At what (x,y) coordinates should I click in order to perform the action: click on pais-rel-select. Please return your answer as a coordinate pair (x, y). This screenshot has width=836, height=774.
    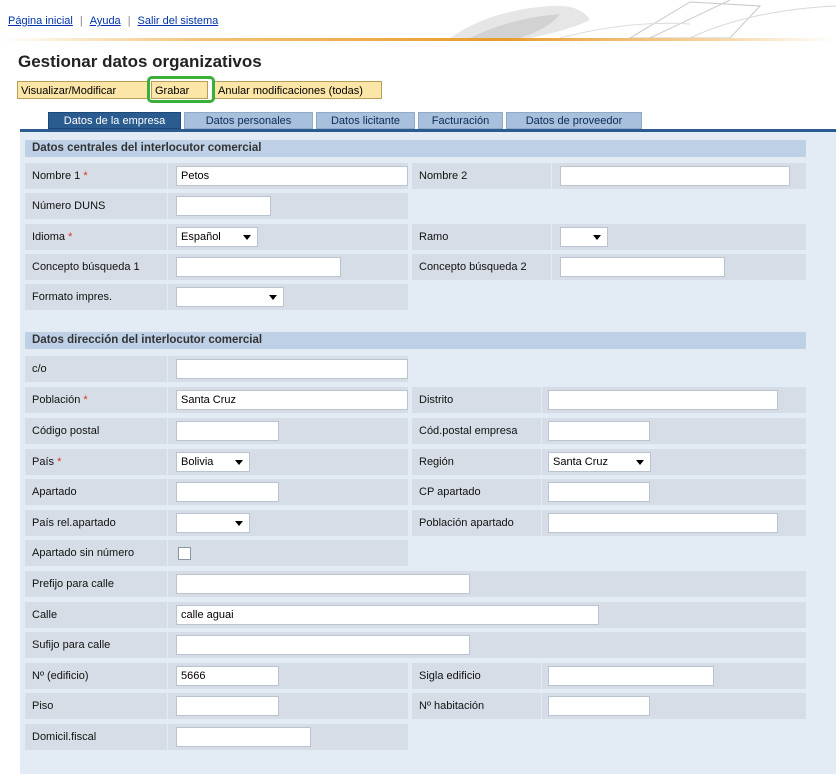
    Looking at the image, I should click on (213, 523).